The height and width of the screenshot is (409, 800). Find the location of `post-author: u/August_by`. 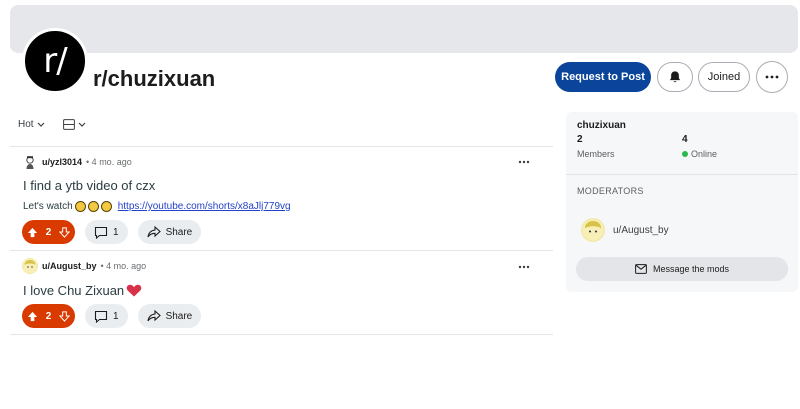

post-author: u/August_by is located at coordinates (69, 266).